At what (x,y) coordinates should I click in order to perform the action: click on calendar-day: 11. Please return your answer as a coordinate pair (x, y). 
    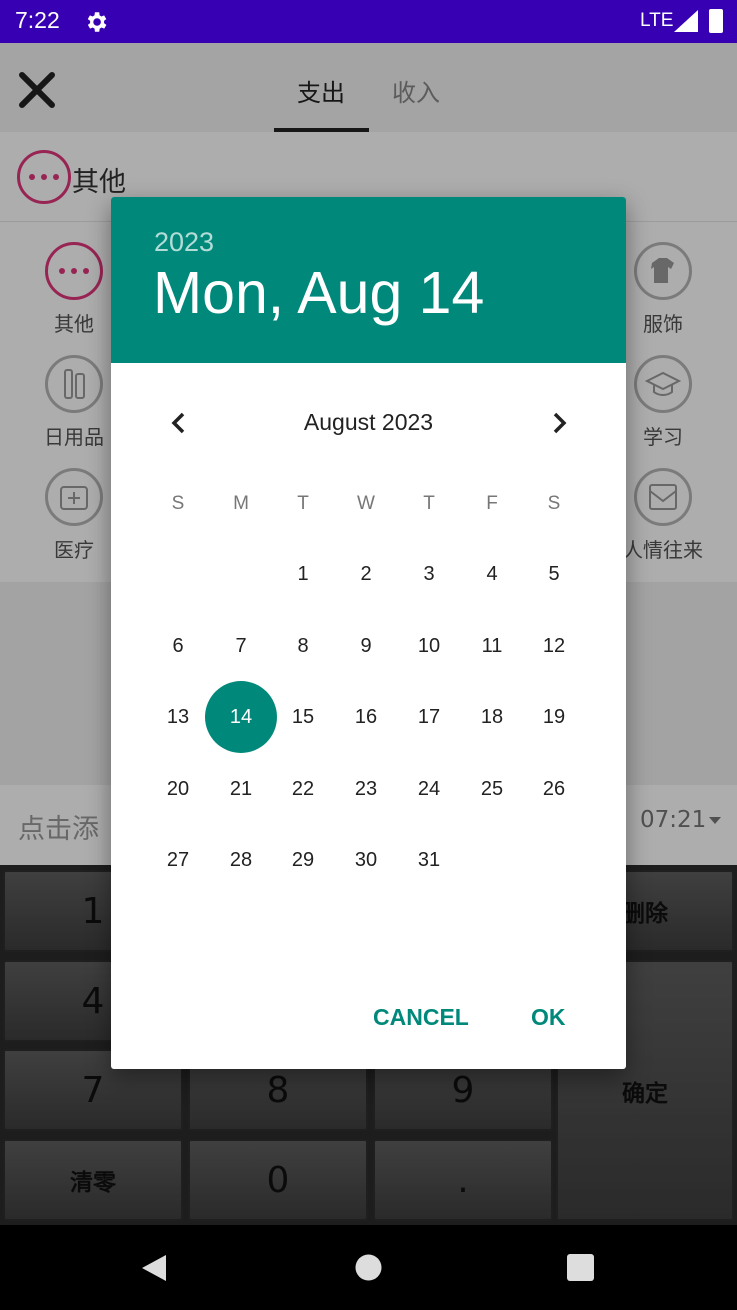
    Looking at the image, I should click on (492, 646).